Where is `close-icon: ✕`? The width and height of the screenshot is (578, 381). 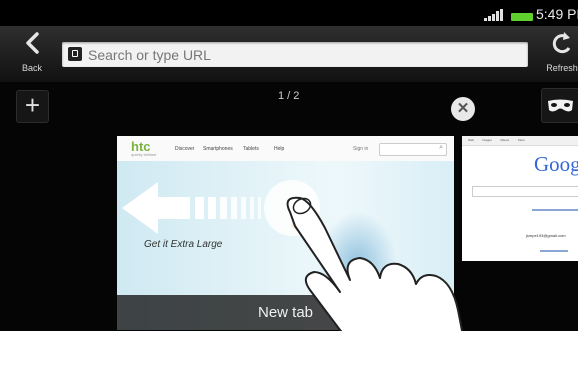 close-icon: ✕ is located at coordinates (463, 108).